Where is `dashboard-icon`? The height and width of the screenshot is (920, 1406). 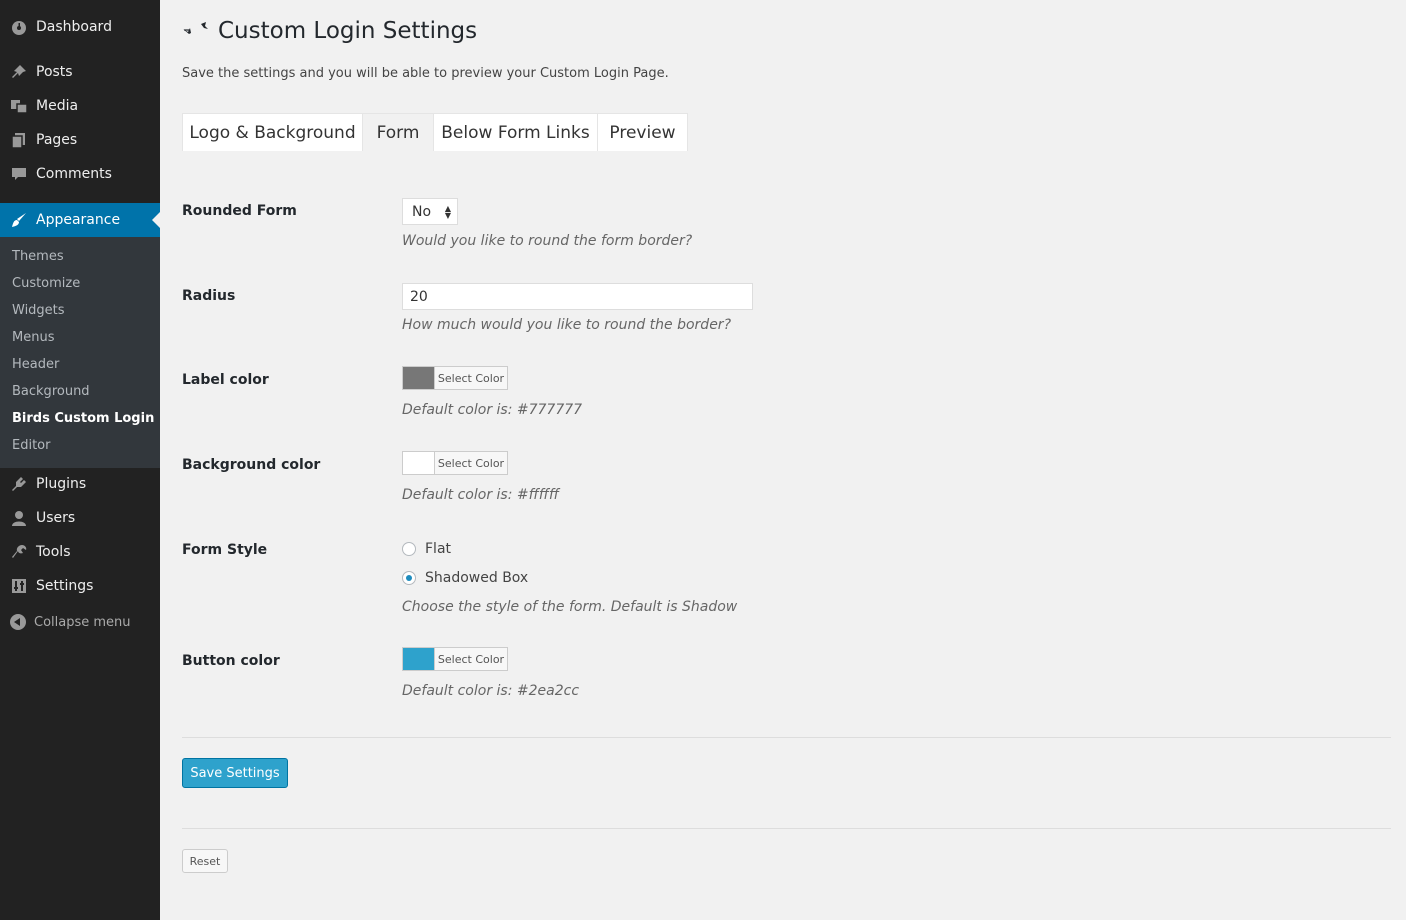
dashboard-icon is located at coordinates (19, 27).